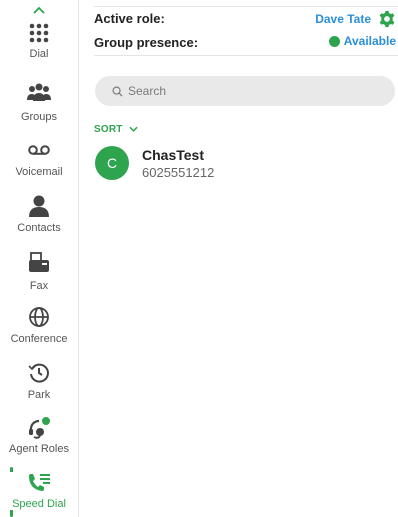 This screenshot has width=398, height=517. Describe the element at coordinates (39, 373) in the screenshot. I see `park-icon` at that location.